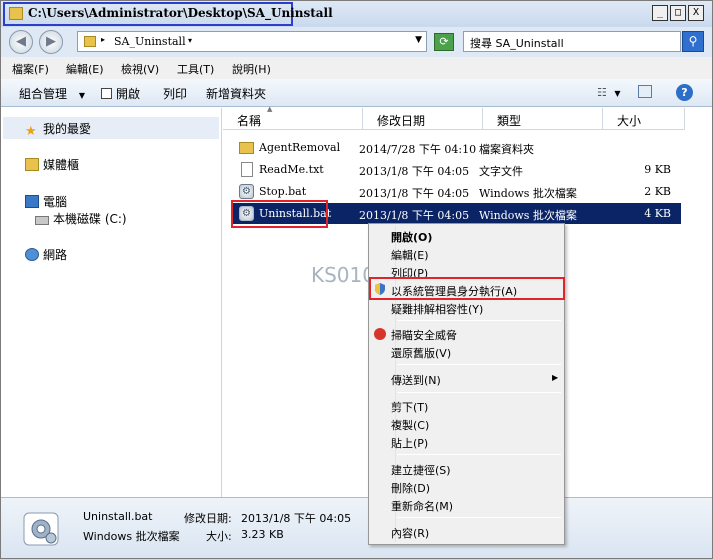 This screenshot has height=559, width=713. Describe the element at coordinates (31, 131) in the screenshot. I see `star-icon: ★` at that location.